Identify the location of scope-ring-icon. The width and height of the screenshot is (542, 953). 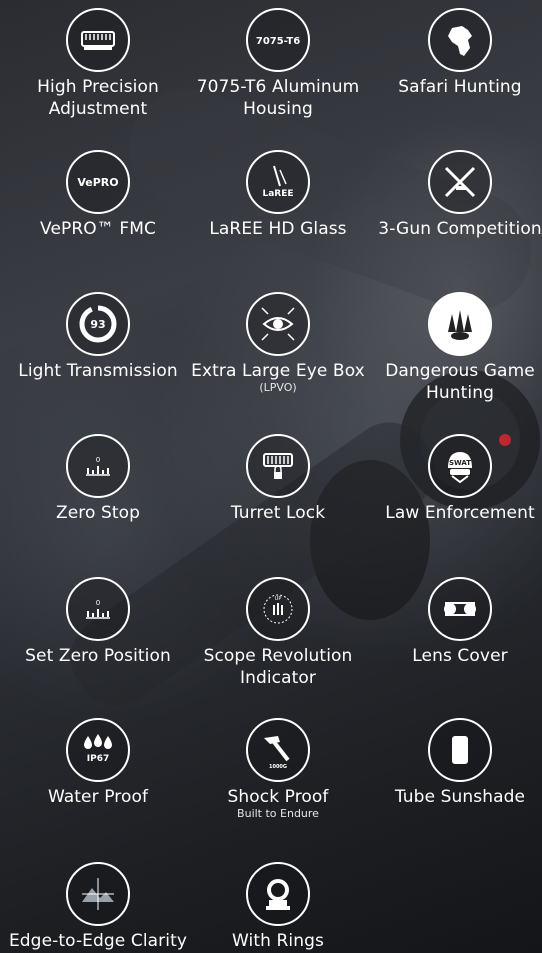
(278, 894).